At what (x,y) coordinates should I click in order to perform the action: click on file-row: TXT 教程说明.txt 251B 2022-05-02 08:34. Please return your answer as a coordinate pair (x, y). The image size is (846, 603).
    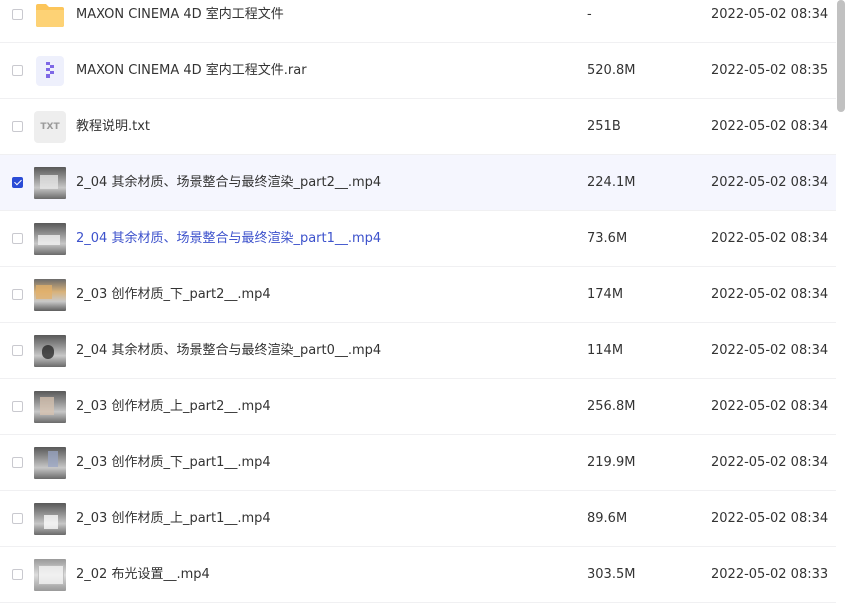
    Looking at the image, I should click on (418, 127).